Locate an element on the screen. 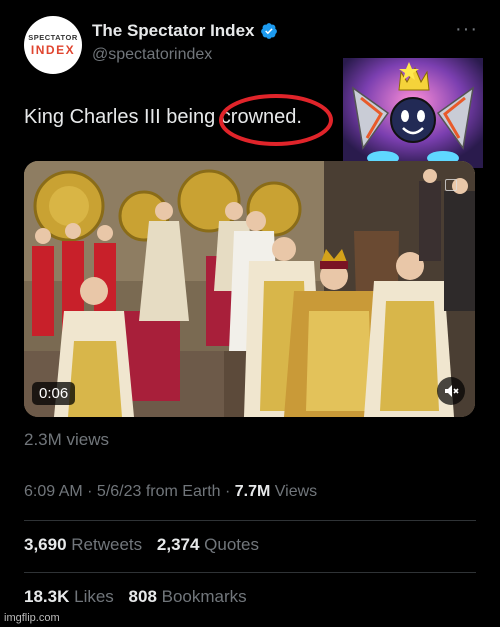 The height and width of the screenshot is (627, 500). video-duration-badge: 0:06 is located at coordinates (54, 393).